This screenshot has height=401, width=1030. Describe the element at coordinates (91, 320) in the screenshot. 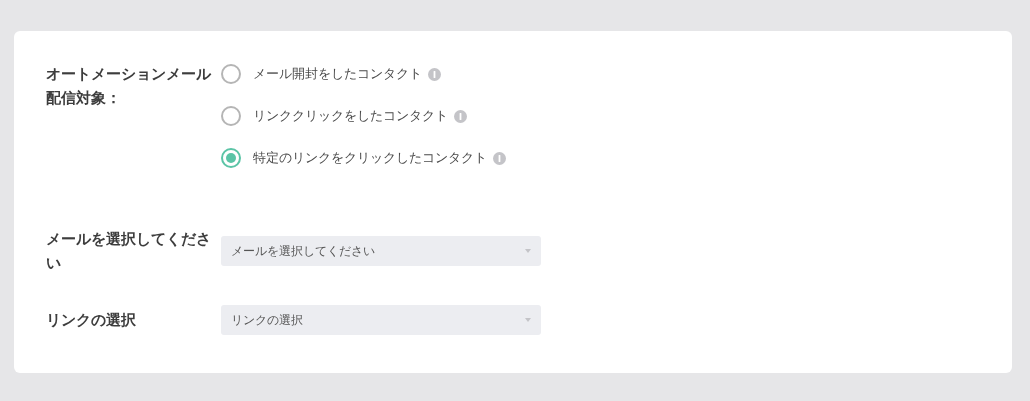

I see `field-label: リンクの選択` at that location.